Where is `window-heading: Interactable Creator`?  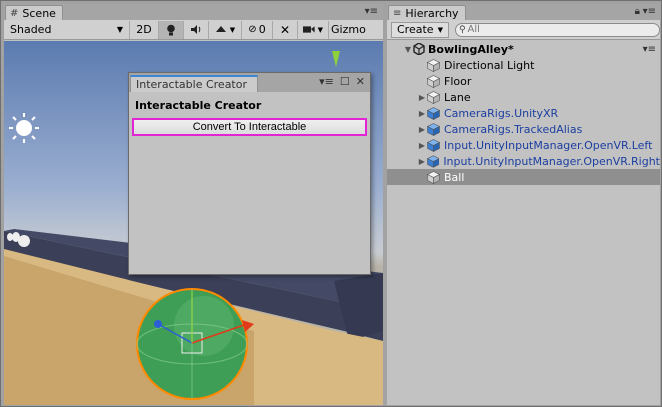
window-heading: Interactable Creator is located at coordinates (198, 105).